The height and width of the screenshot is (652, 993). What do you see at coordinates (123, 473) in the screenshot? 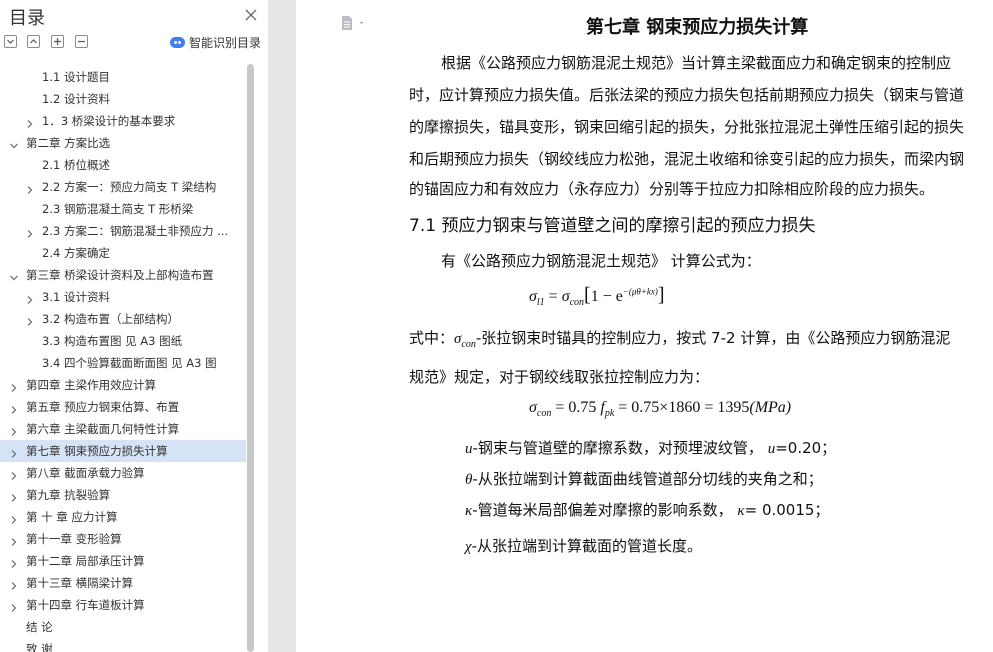
I see `toc-item: 第八章 截面承载力验算` at bounding box center [123, 473].